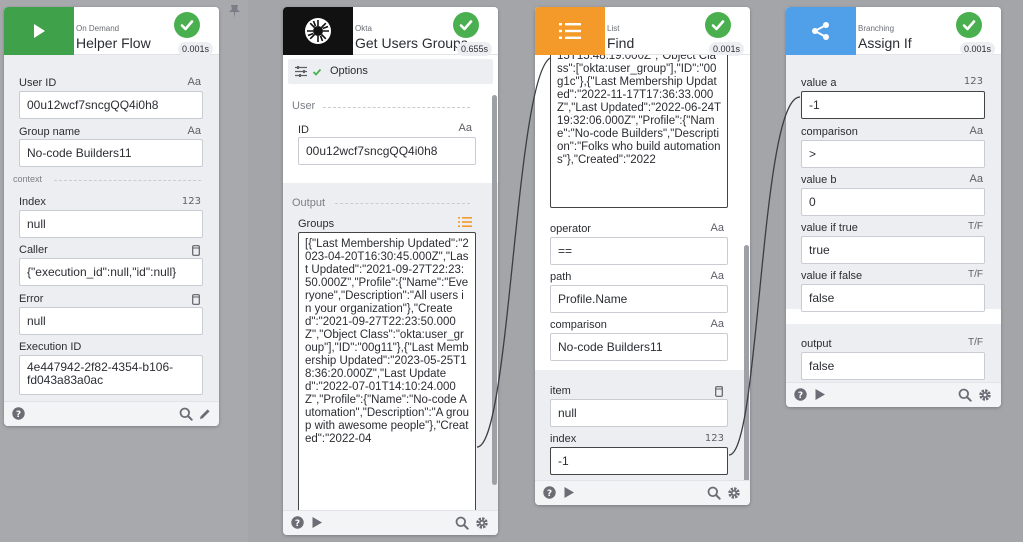 The image size is (1023, 542). What do you see at coordinates (893, 154) in the screenshot?
I see `comparison-input: >` at bounding box center [893, 154].